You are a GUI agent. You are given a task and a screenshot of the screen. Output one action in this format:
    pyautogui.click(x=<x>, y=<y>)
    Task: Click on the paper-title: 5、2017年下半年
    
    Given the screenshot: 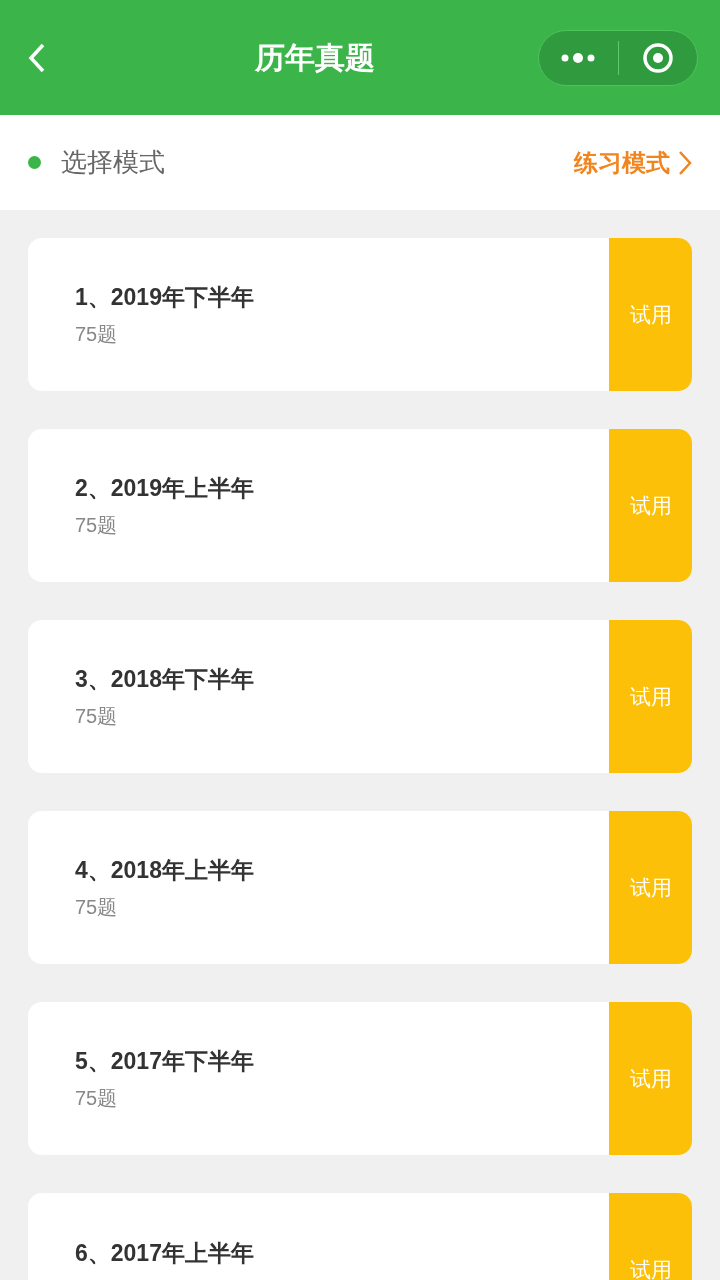 What is the action you would take?
    pyautogui.click(x=165, y=1062)
    